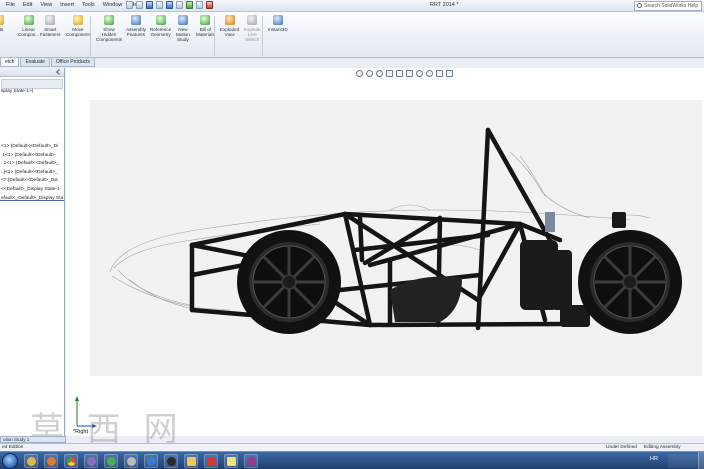 This screenshot has width=704, height=469. Describe the element at coordinates (88, 5) in the screenshot. I see `menu-tools: Tools` at that location.